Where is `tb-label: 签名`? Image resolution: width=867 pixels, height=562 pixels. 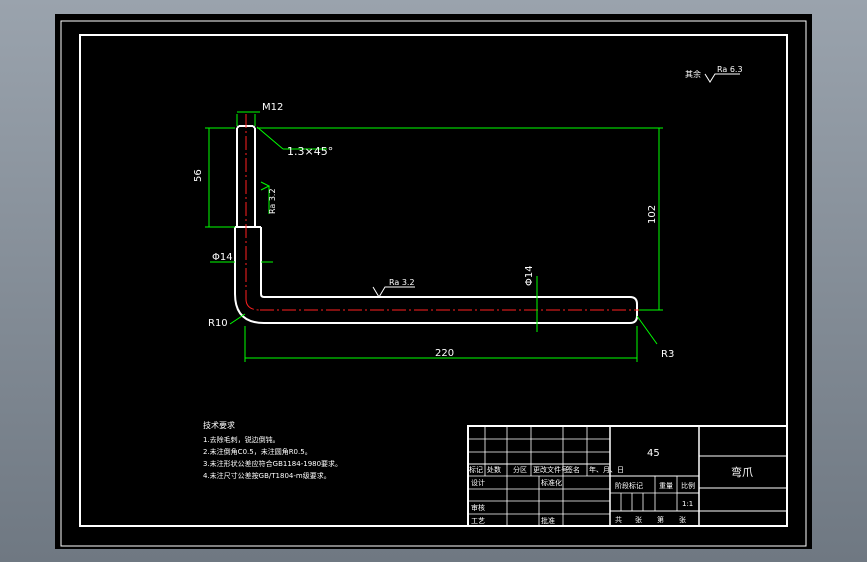
tb-label: 签名 is located at coordinates (573, 469).